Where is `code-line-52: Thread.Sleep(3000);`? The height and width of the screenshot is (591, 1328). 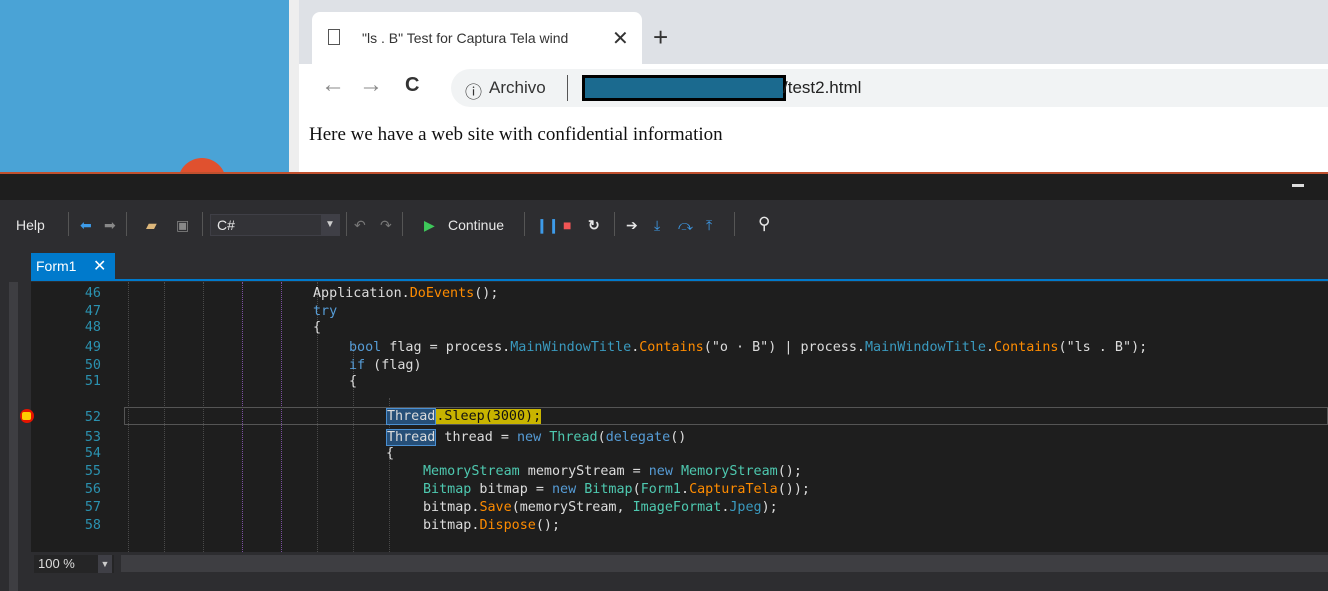
code-line-52: Thread.Sleep(3000); is located at coordinates (464, 416).